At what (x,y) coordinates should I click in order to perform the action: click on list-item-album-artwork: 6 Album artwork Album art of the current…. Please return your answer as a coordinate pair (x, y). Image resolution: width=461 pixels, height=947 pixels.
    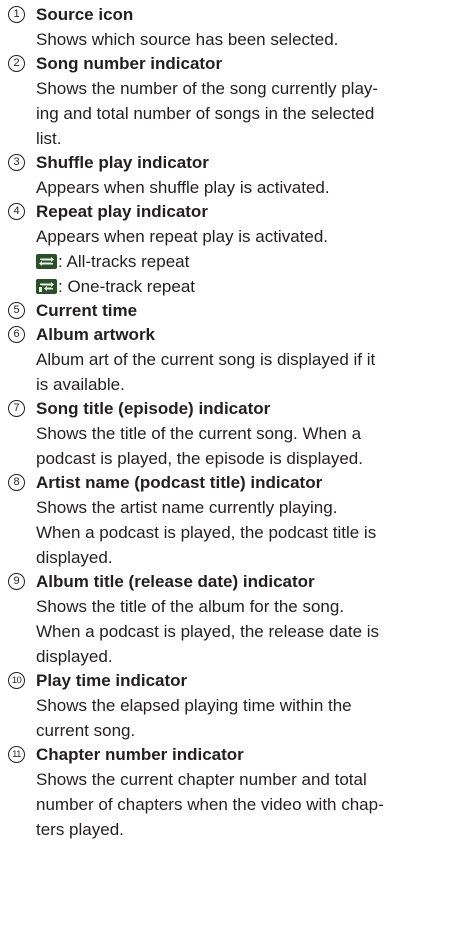
    Looking at the image, I should click on (234, 360).